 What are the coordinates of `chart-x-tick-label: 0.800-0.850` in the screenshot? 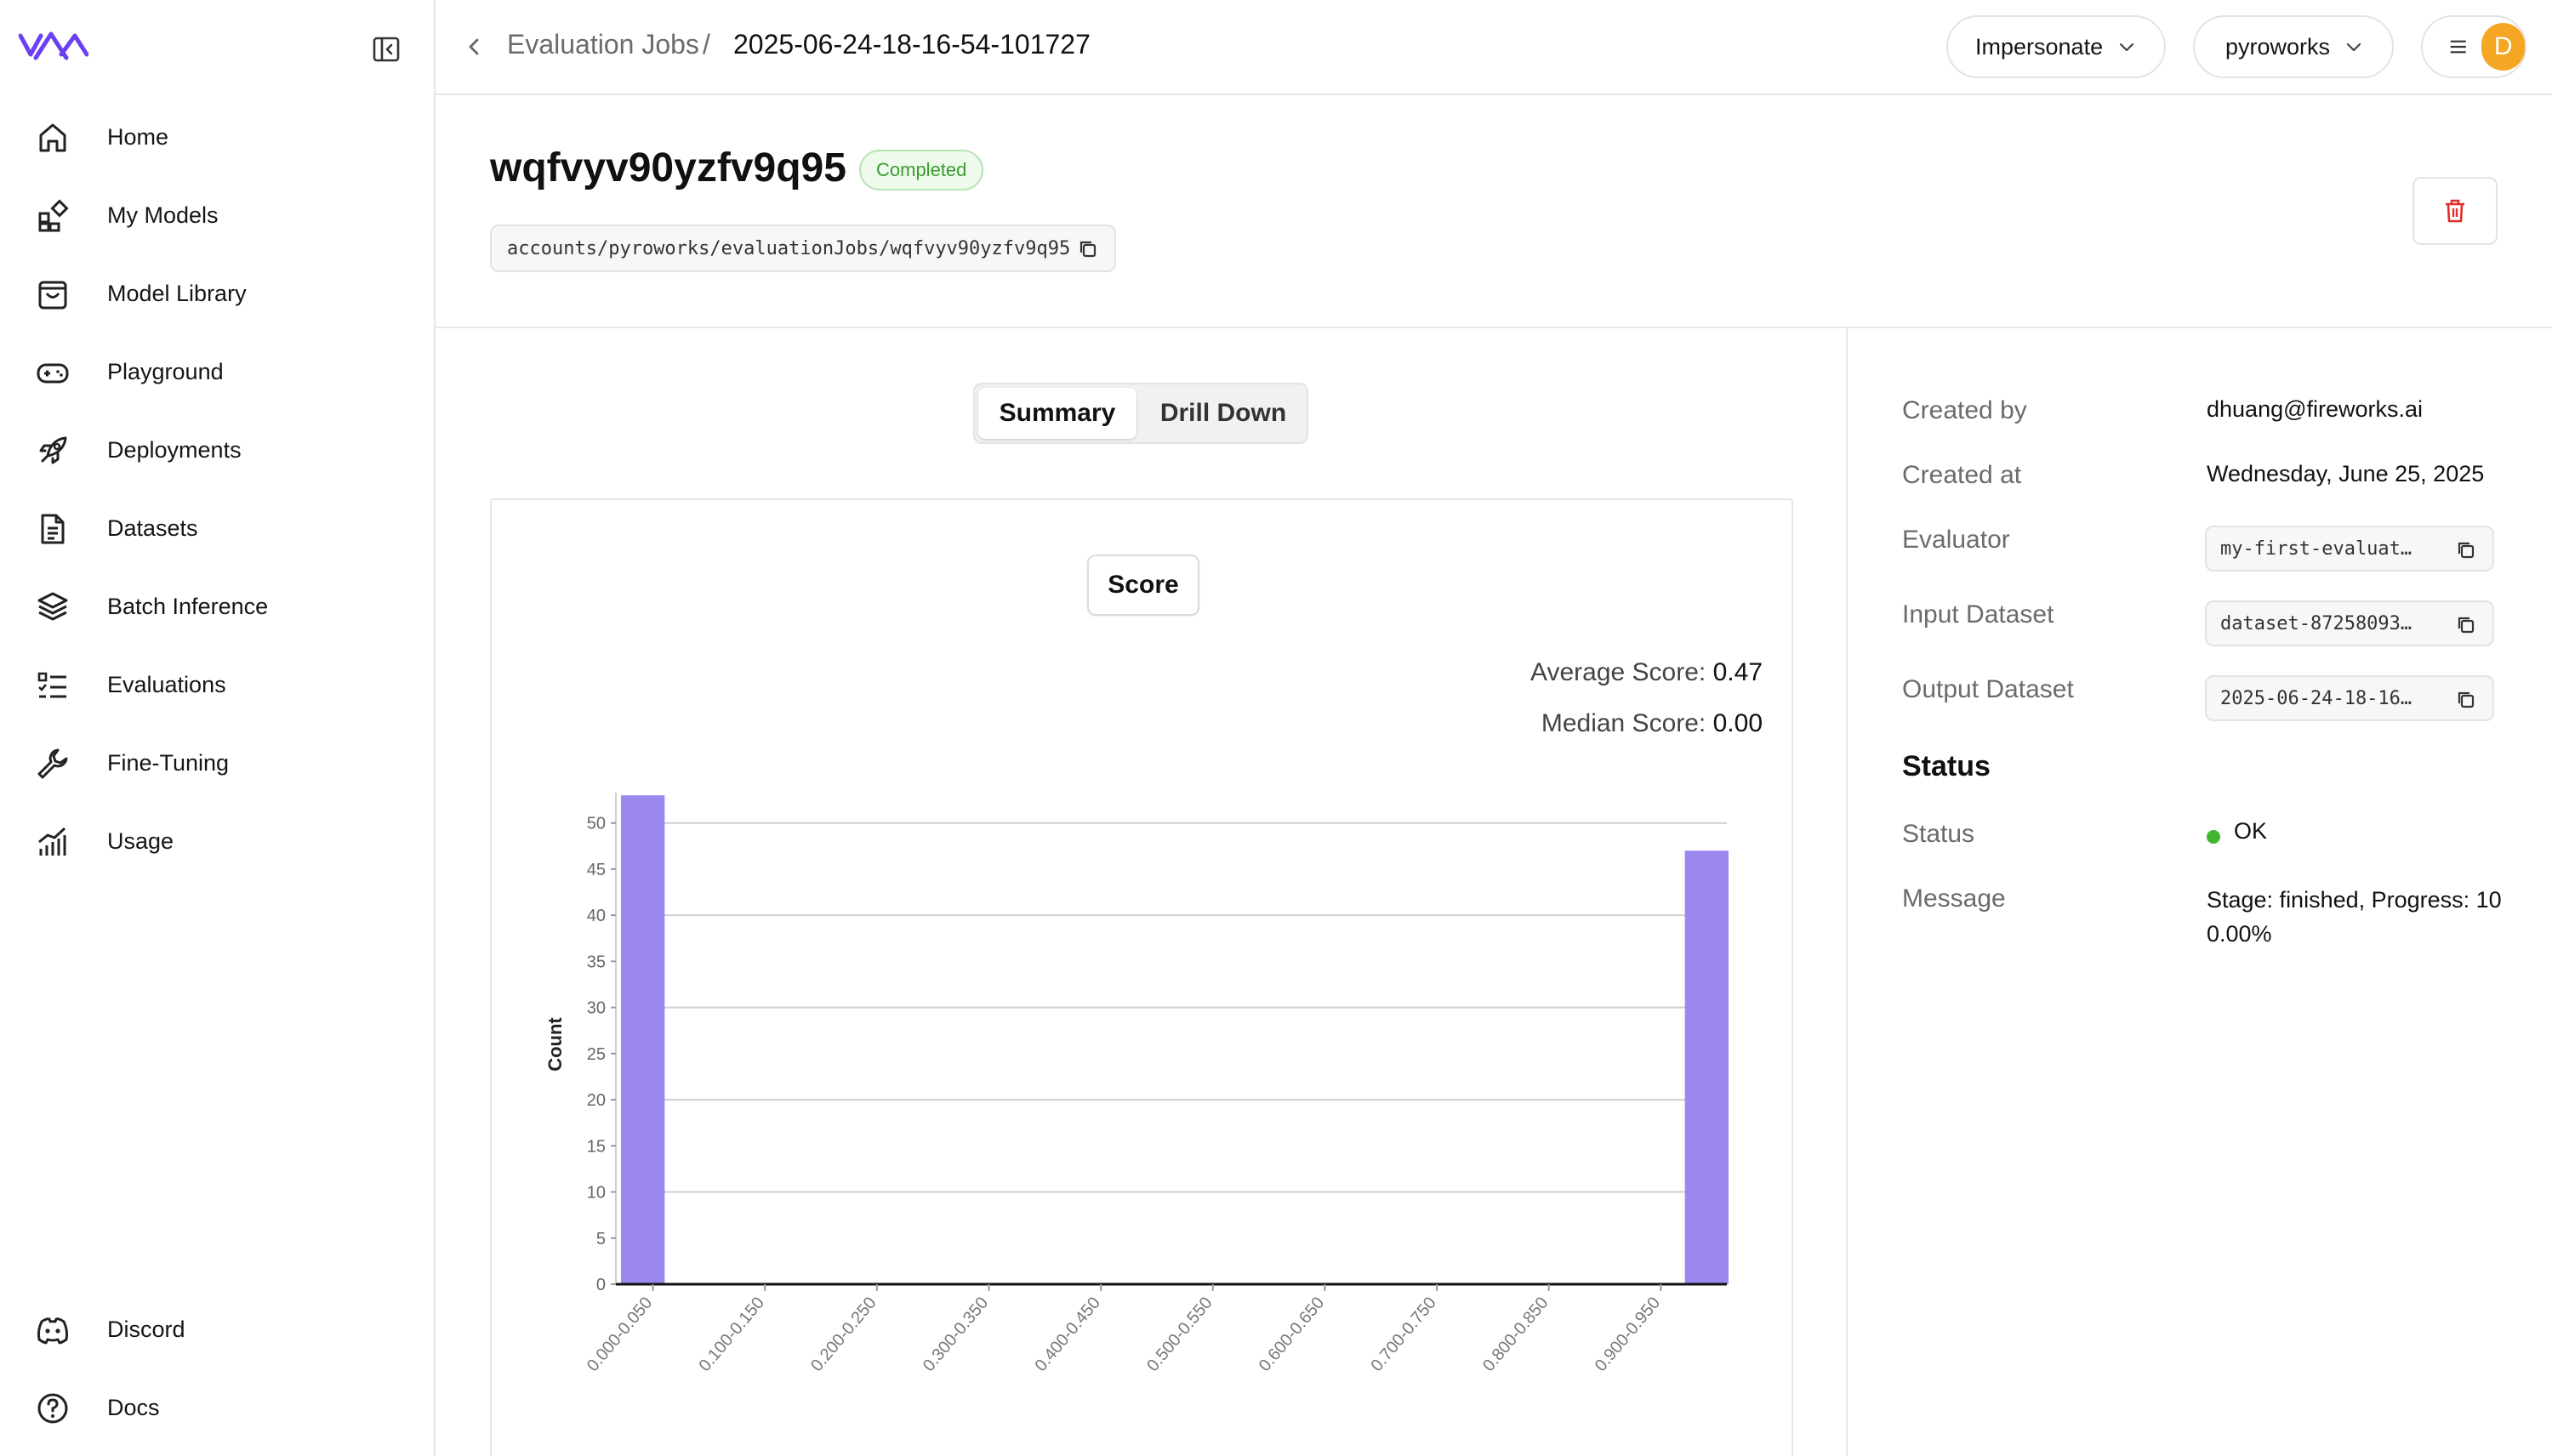 It's located at (1515, 1334).